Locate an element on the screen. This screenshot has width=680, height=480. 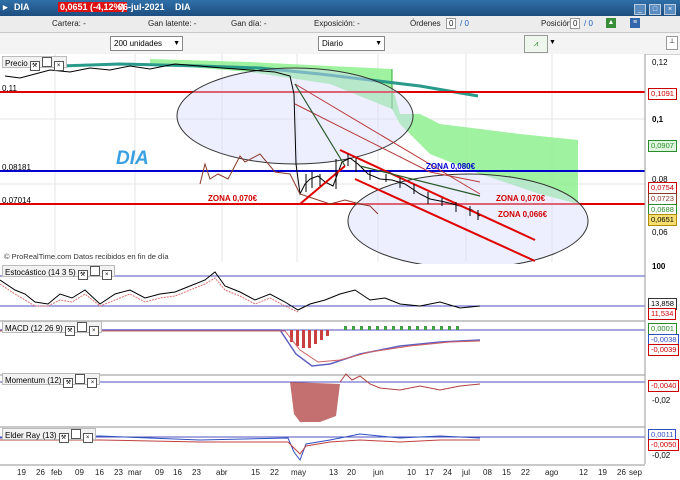
x-tick: 20 is located at coordinates (351, 472).